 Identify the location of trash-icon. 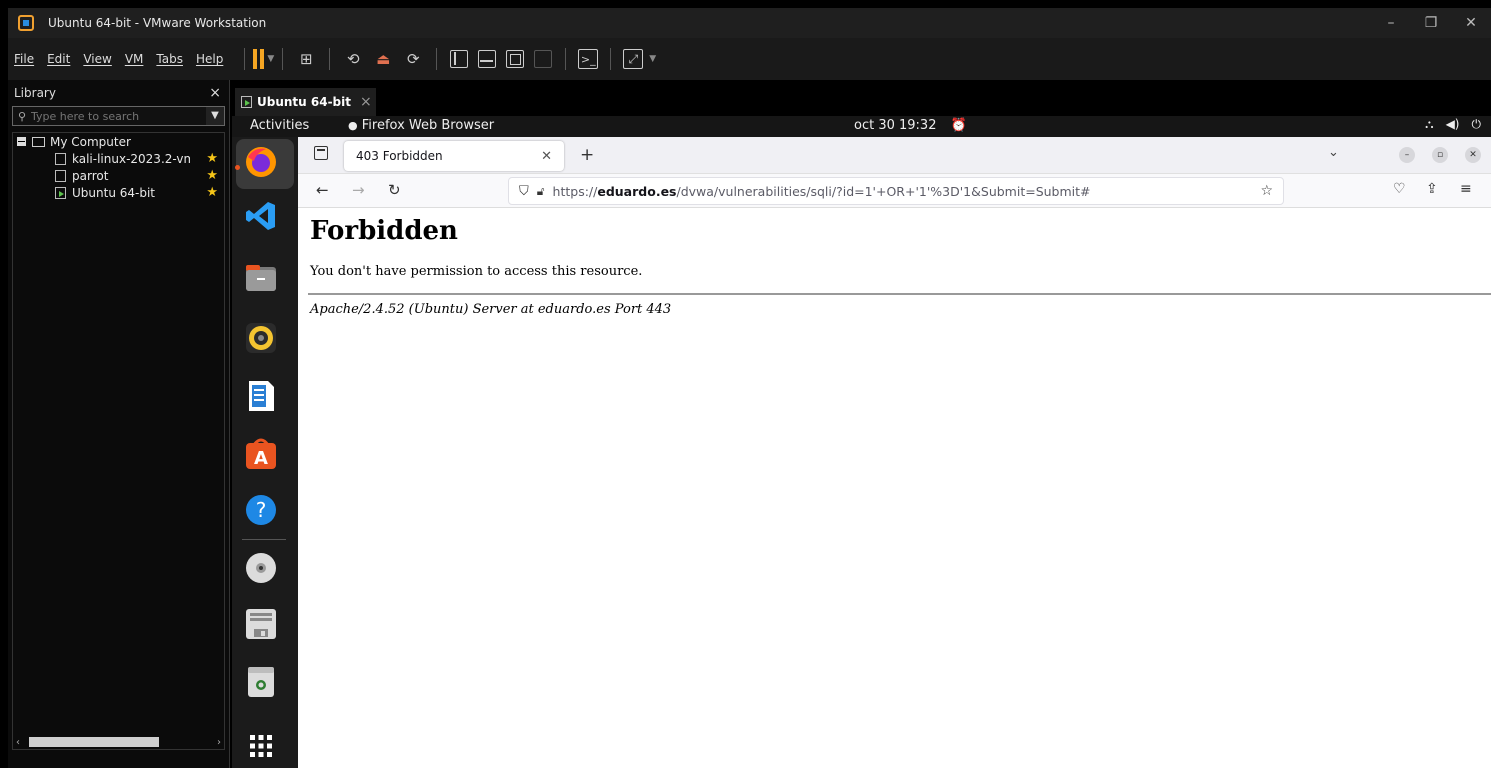
(261, 682).